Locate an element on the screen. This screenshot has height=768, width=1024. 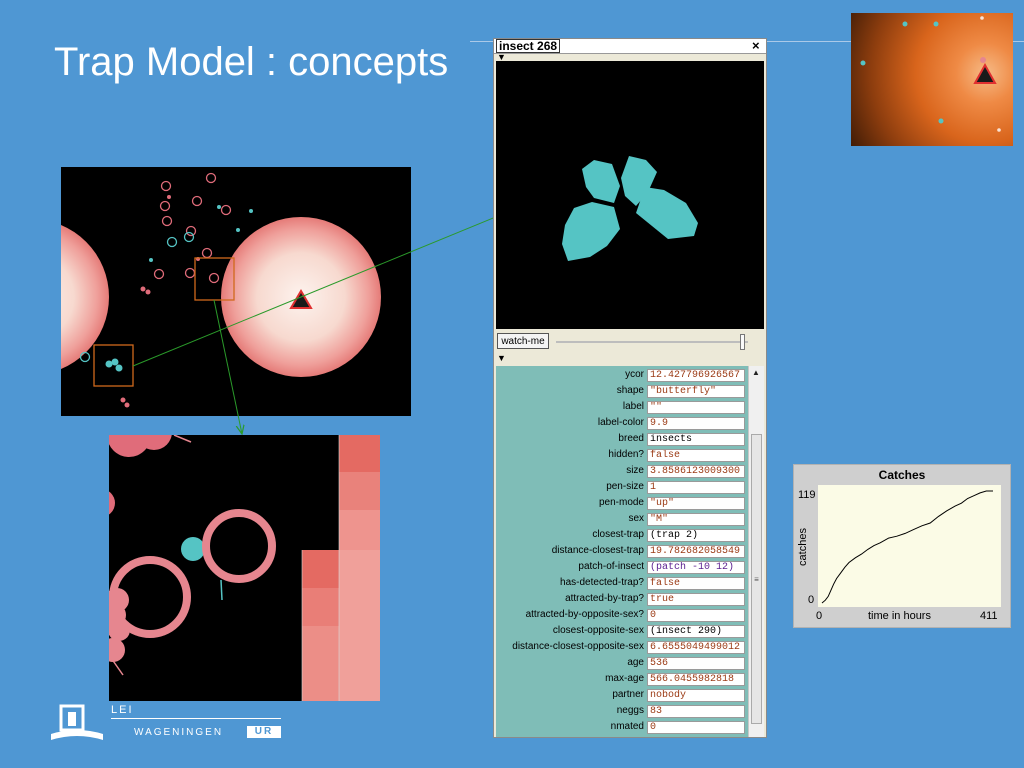
variable-label: label-color is located at coordinates (620, 422).